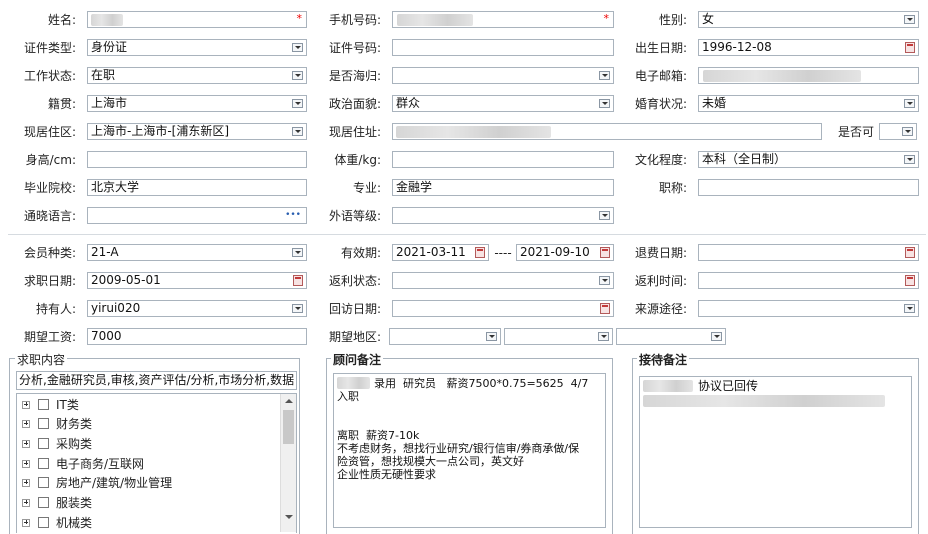 The image size is (928, 534). What do you see at coordinates (49, 281) in the screenshot?
I see `job-date-label: 求职日期:` at bounding box center [49, 281].